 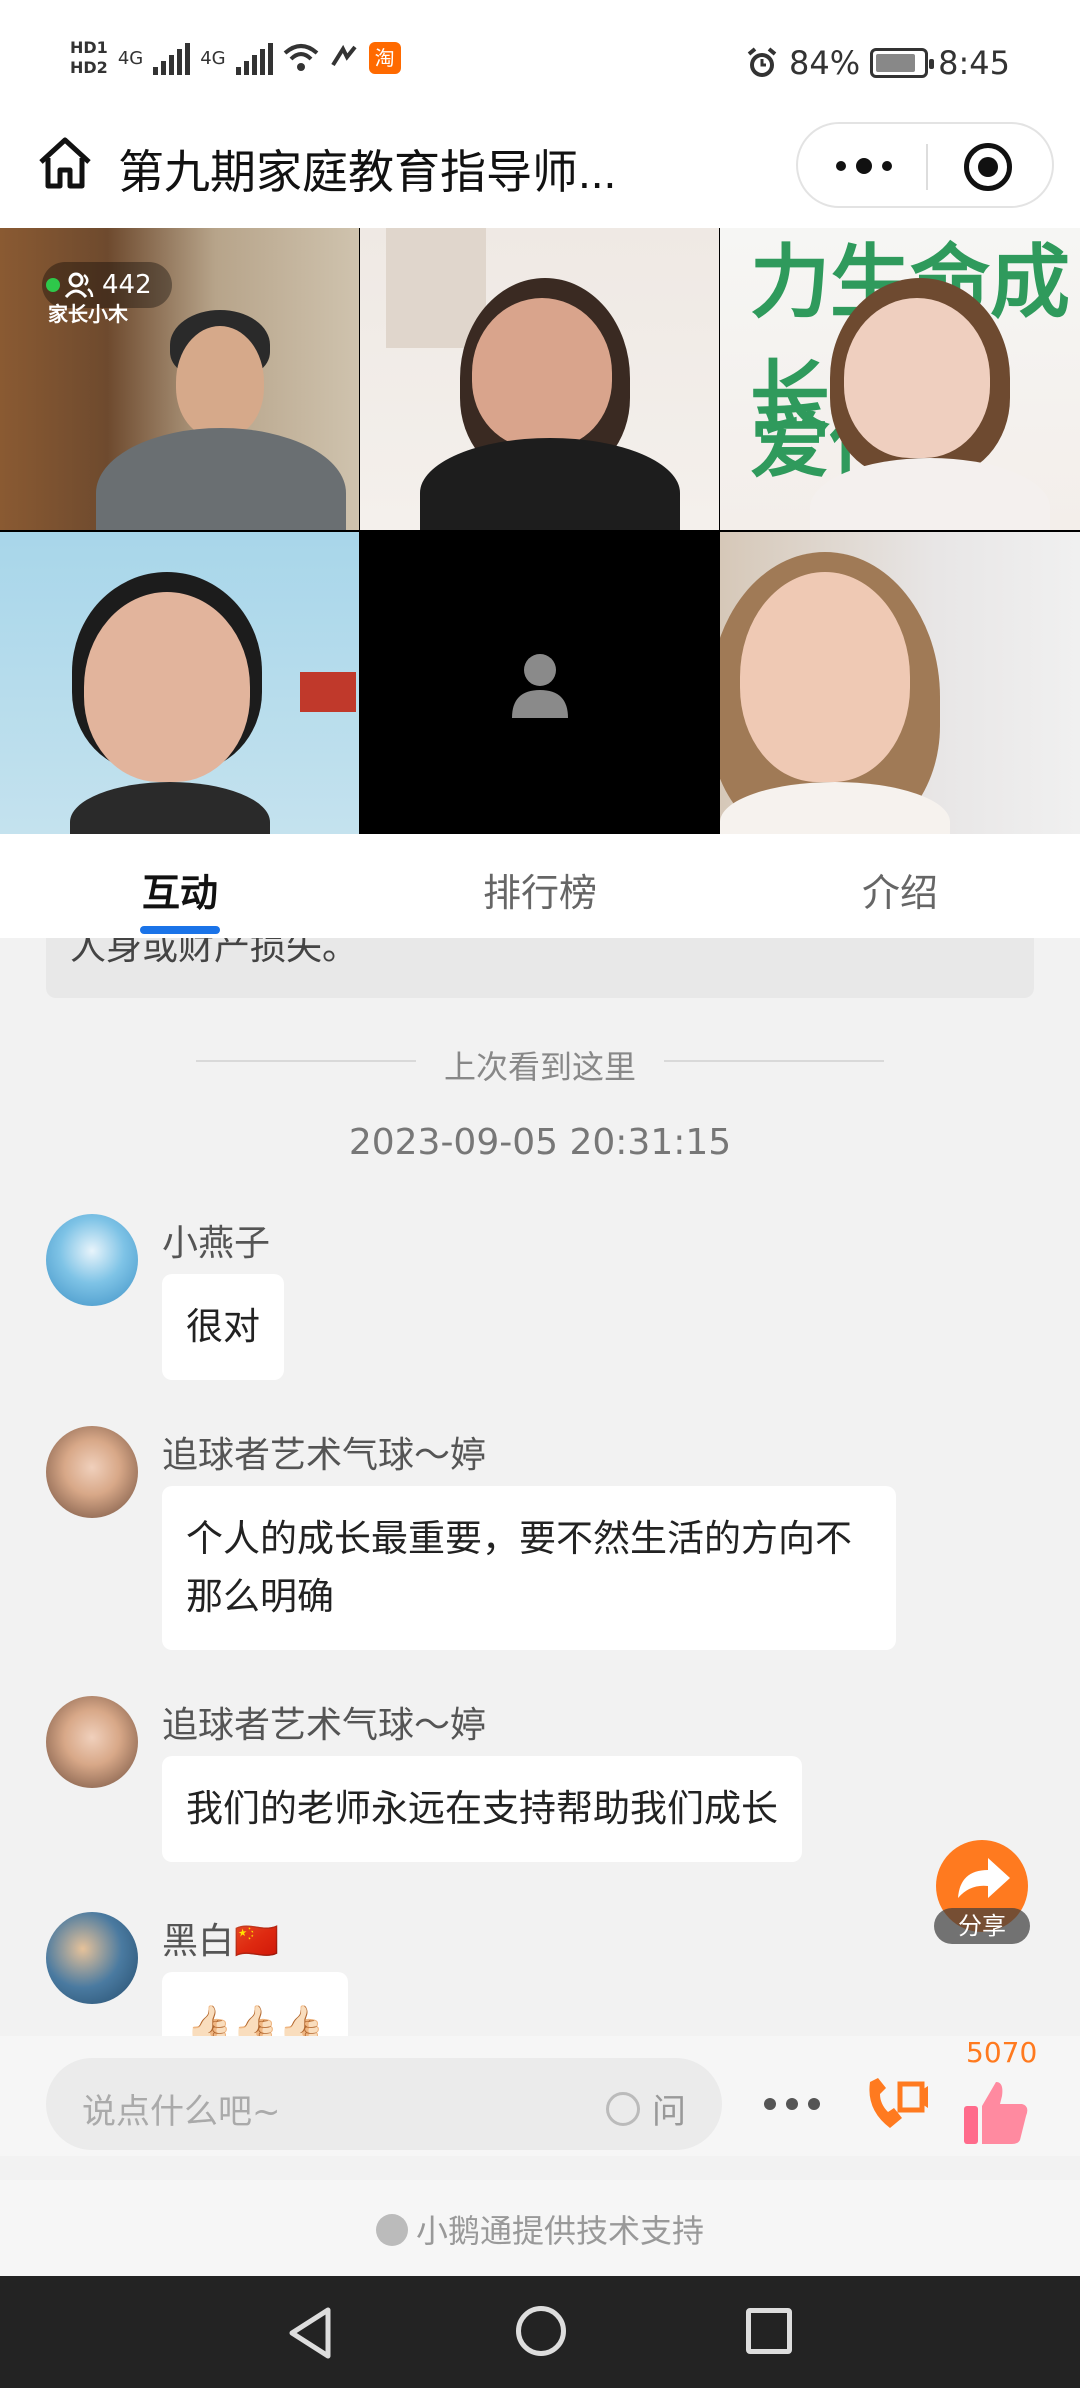 What do you see at coordinates (864, 166) in the screenshot?
I see `more-dots-icon` at bounding box center [864, 166].